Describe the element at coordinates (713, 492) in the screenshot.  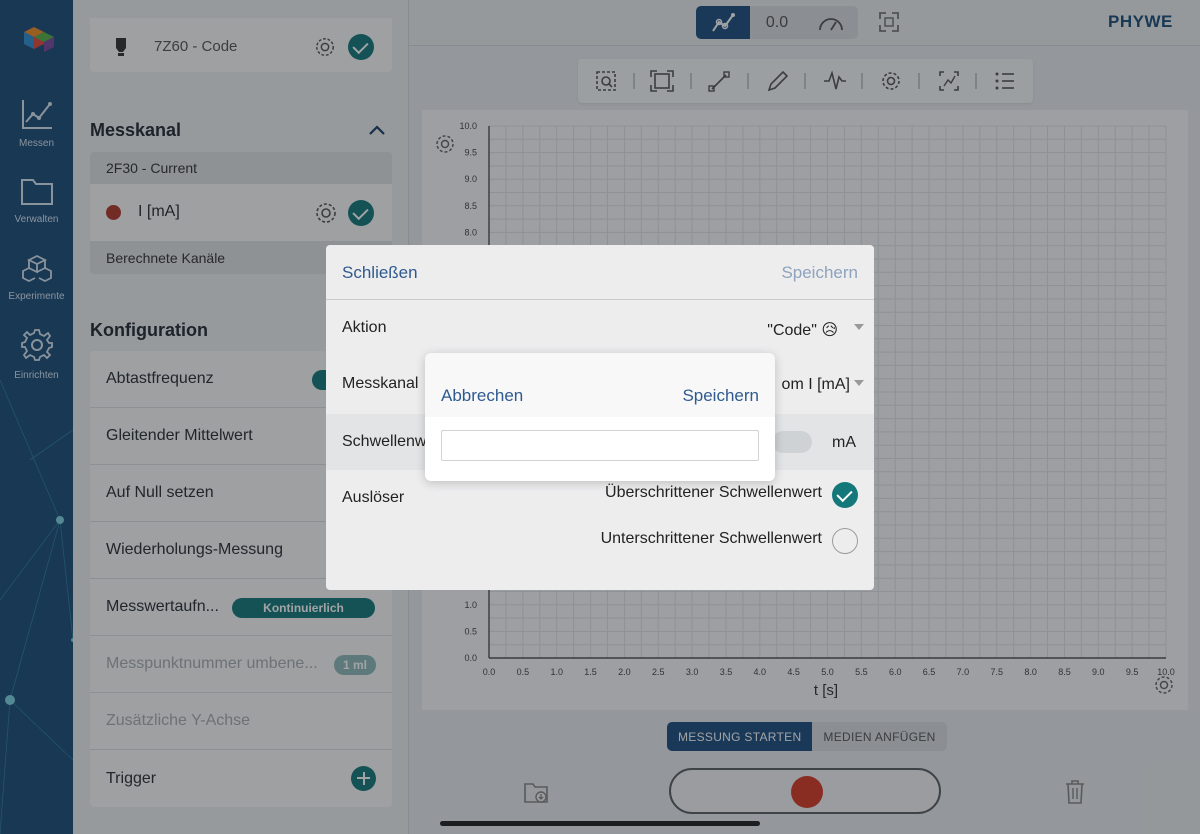
I see `option-ueberschritten-label: Überschrittener Schwellenwert` at that location.